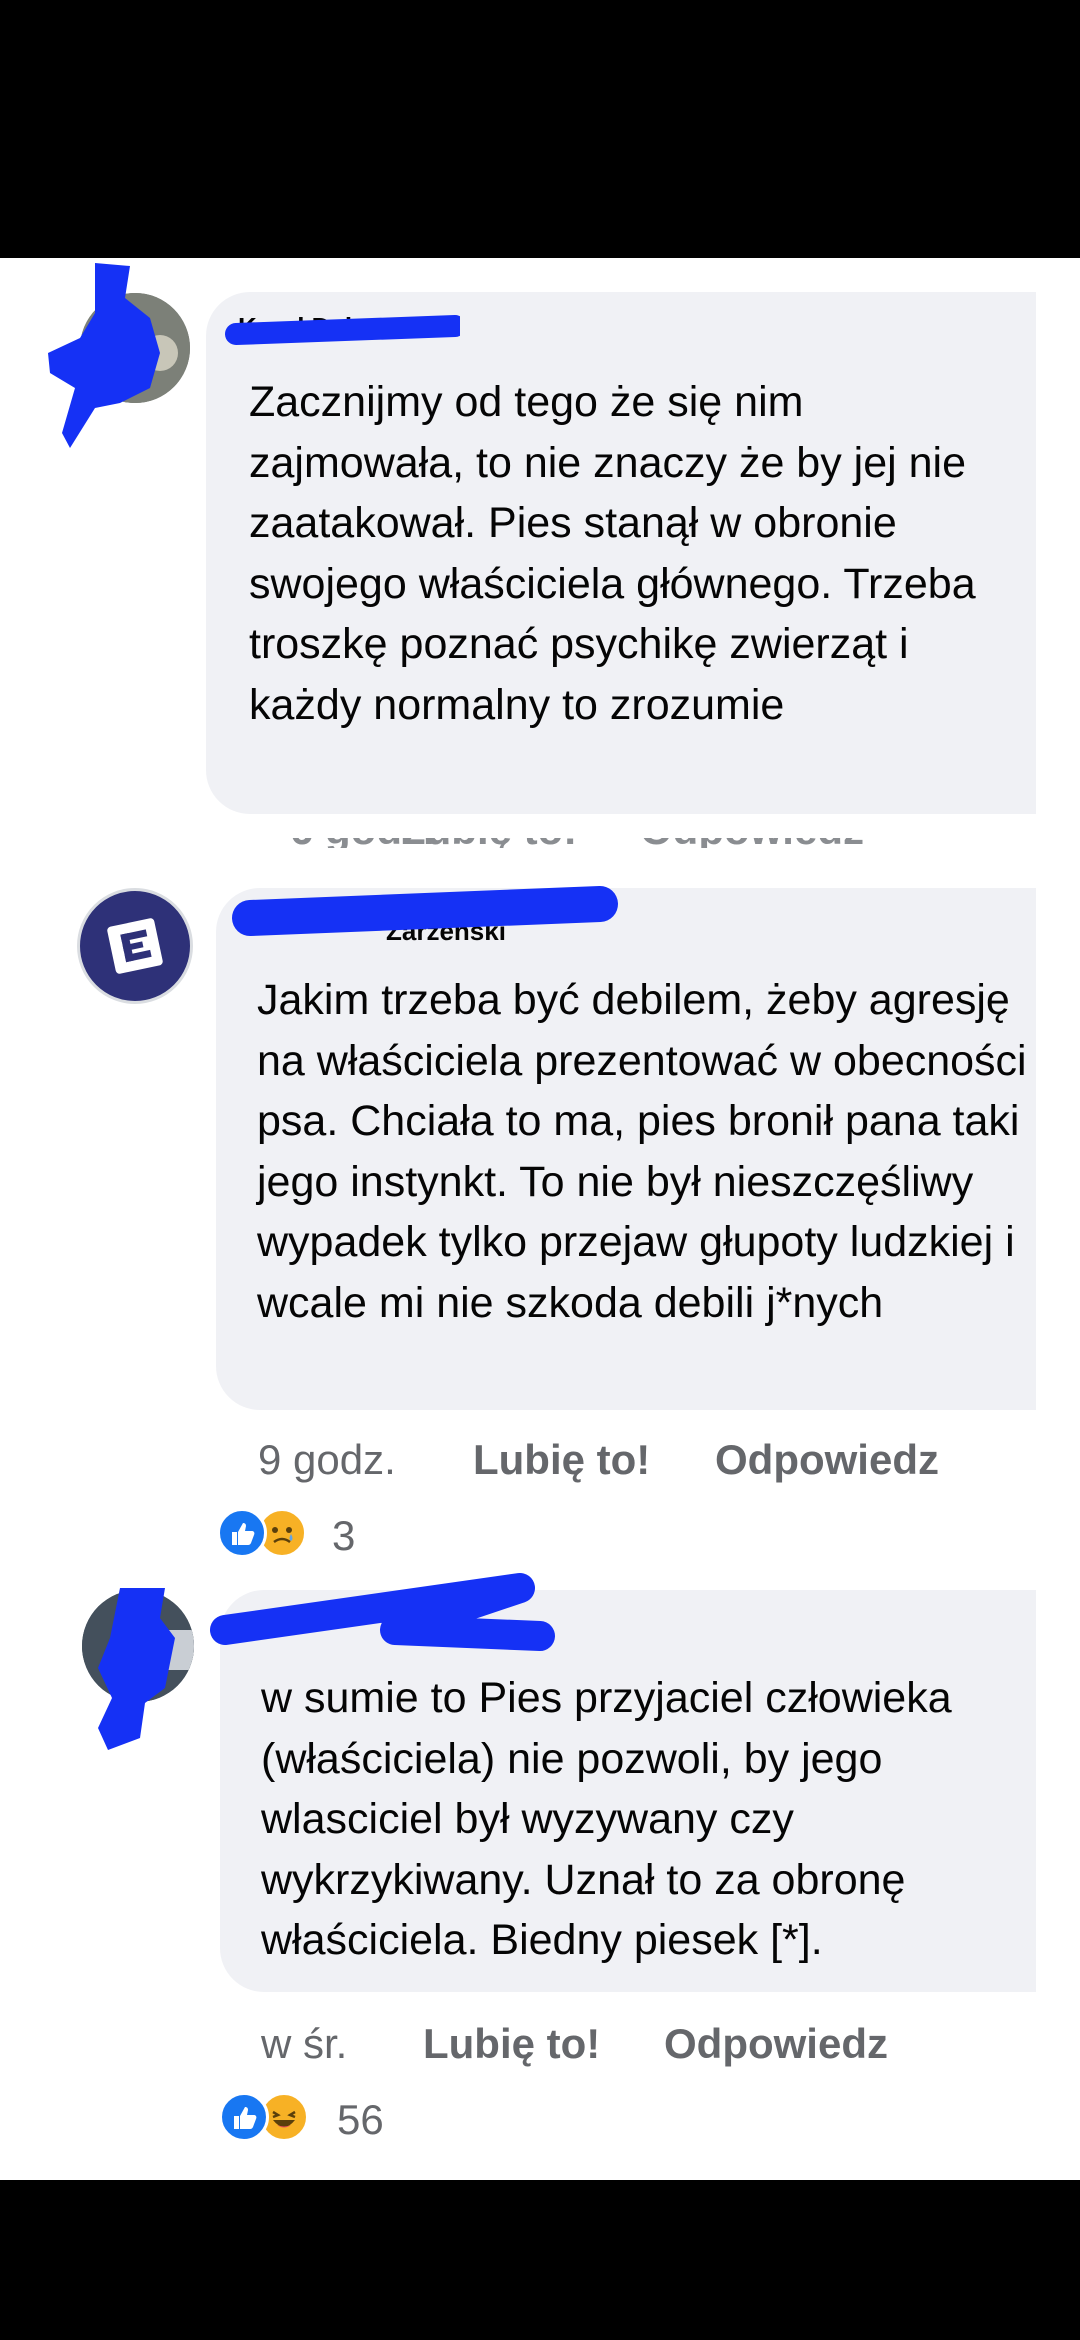  I want to click on comment-actions: w śr., so click(304, 2044).